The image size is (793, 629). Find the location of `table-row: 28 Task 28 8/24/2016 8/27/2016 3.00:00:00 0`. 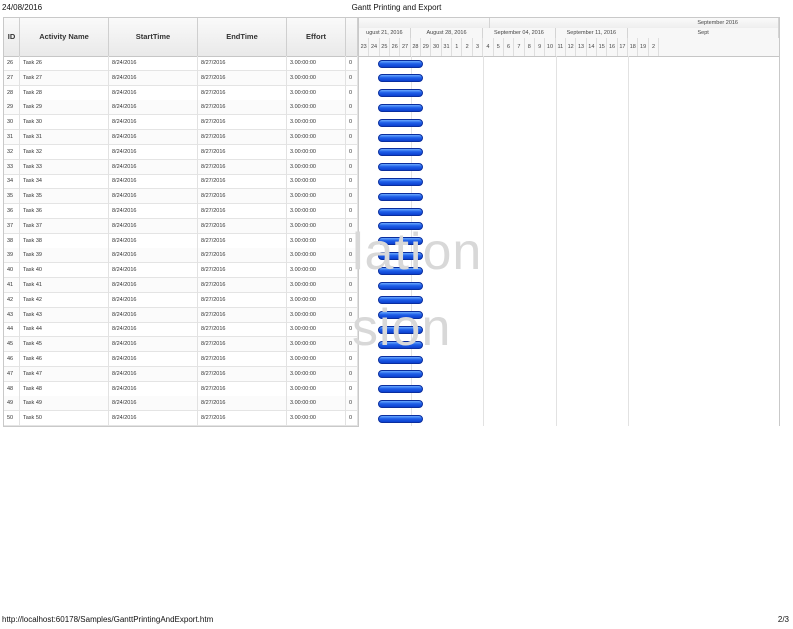

table-row: 28 Task 28 8/24/2016 8/27/2016 3.00:00:00 0 is located at coordinates (181, 93).